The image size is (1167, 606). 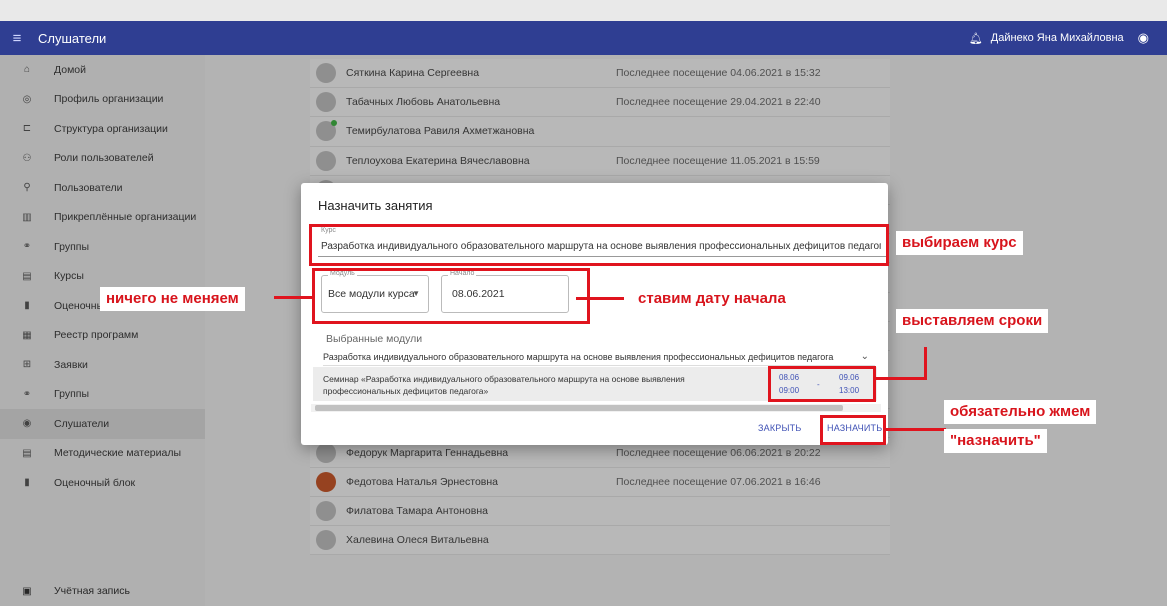 I want to click on annotation-course: выбираем курс, so click(x=959, y=243).